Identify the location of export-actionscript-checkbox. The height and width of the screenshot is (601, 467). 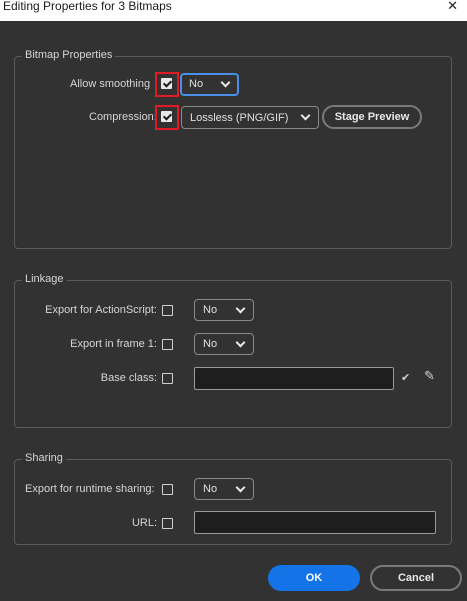
(167, 310).